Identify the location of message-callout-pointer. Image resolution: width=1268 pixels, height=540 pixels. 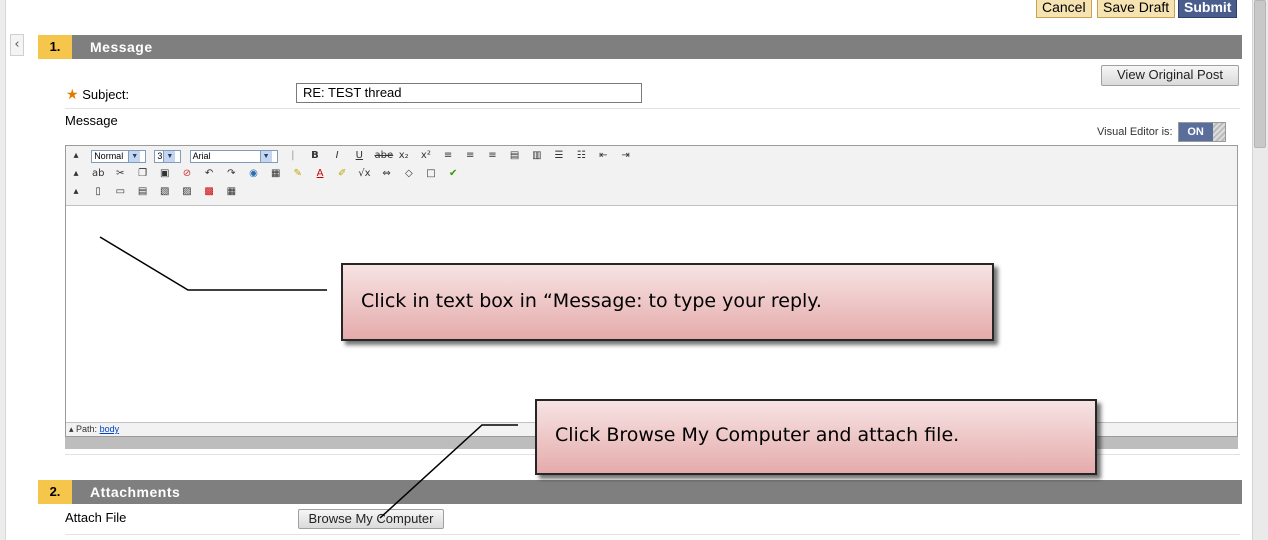
(213, 263).